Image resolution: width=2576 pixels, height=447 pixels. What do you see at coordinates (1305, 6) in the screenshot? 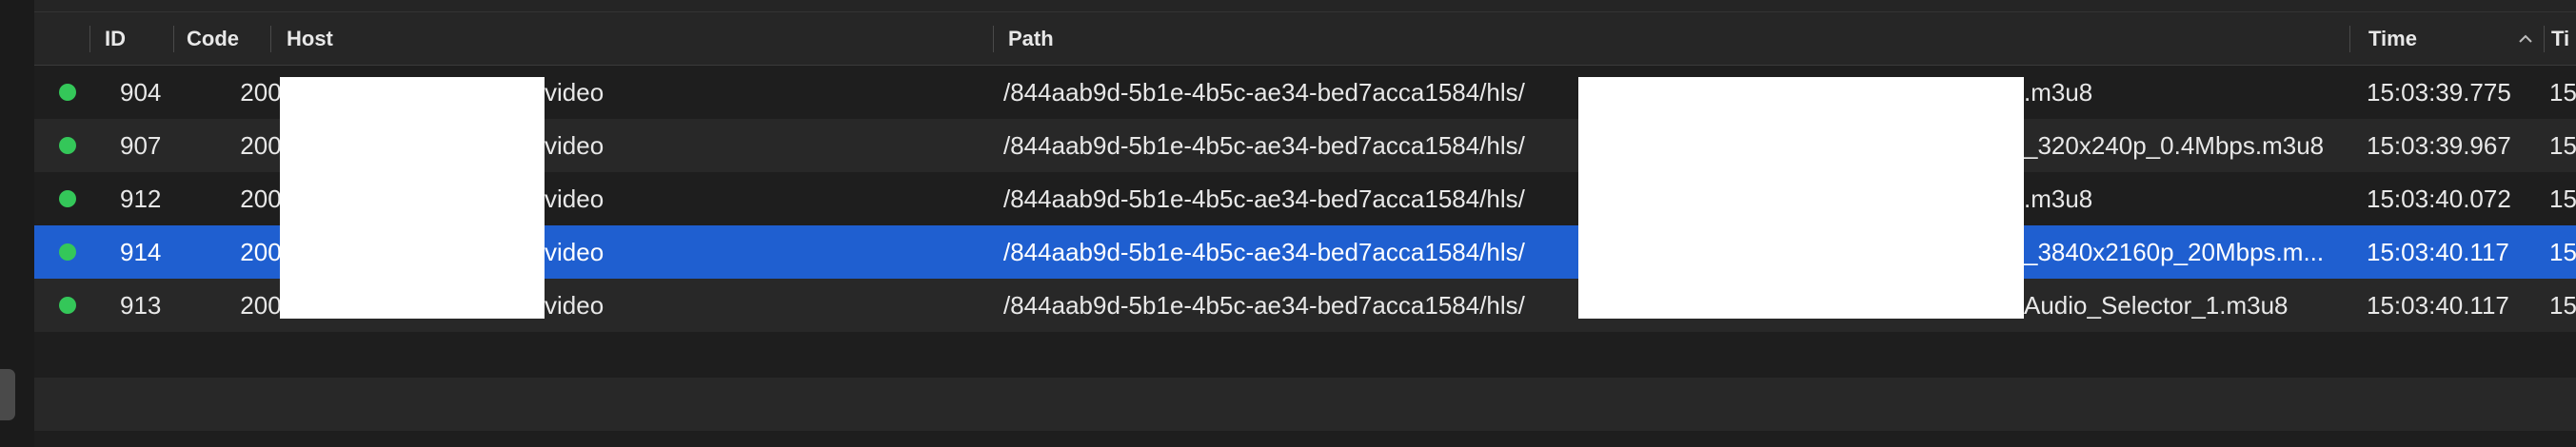
I see `table-top-strip` at bounding box center [1305, 6].